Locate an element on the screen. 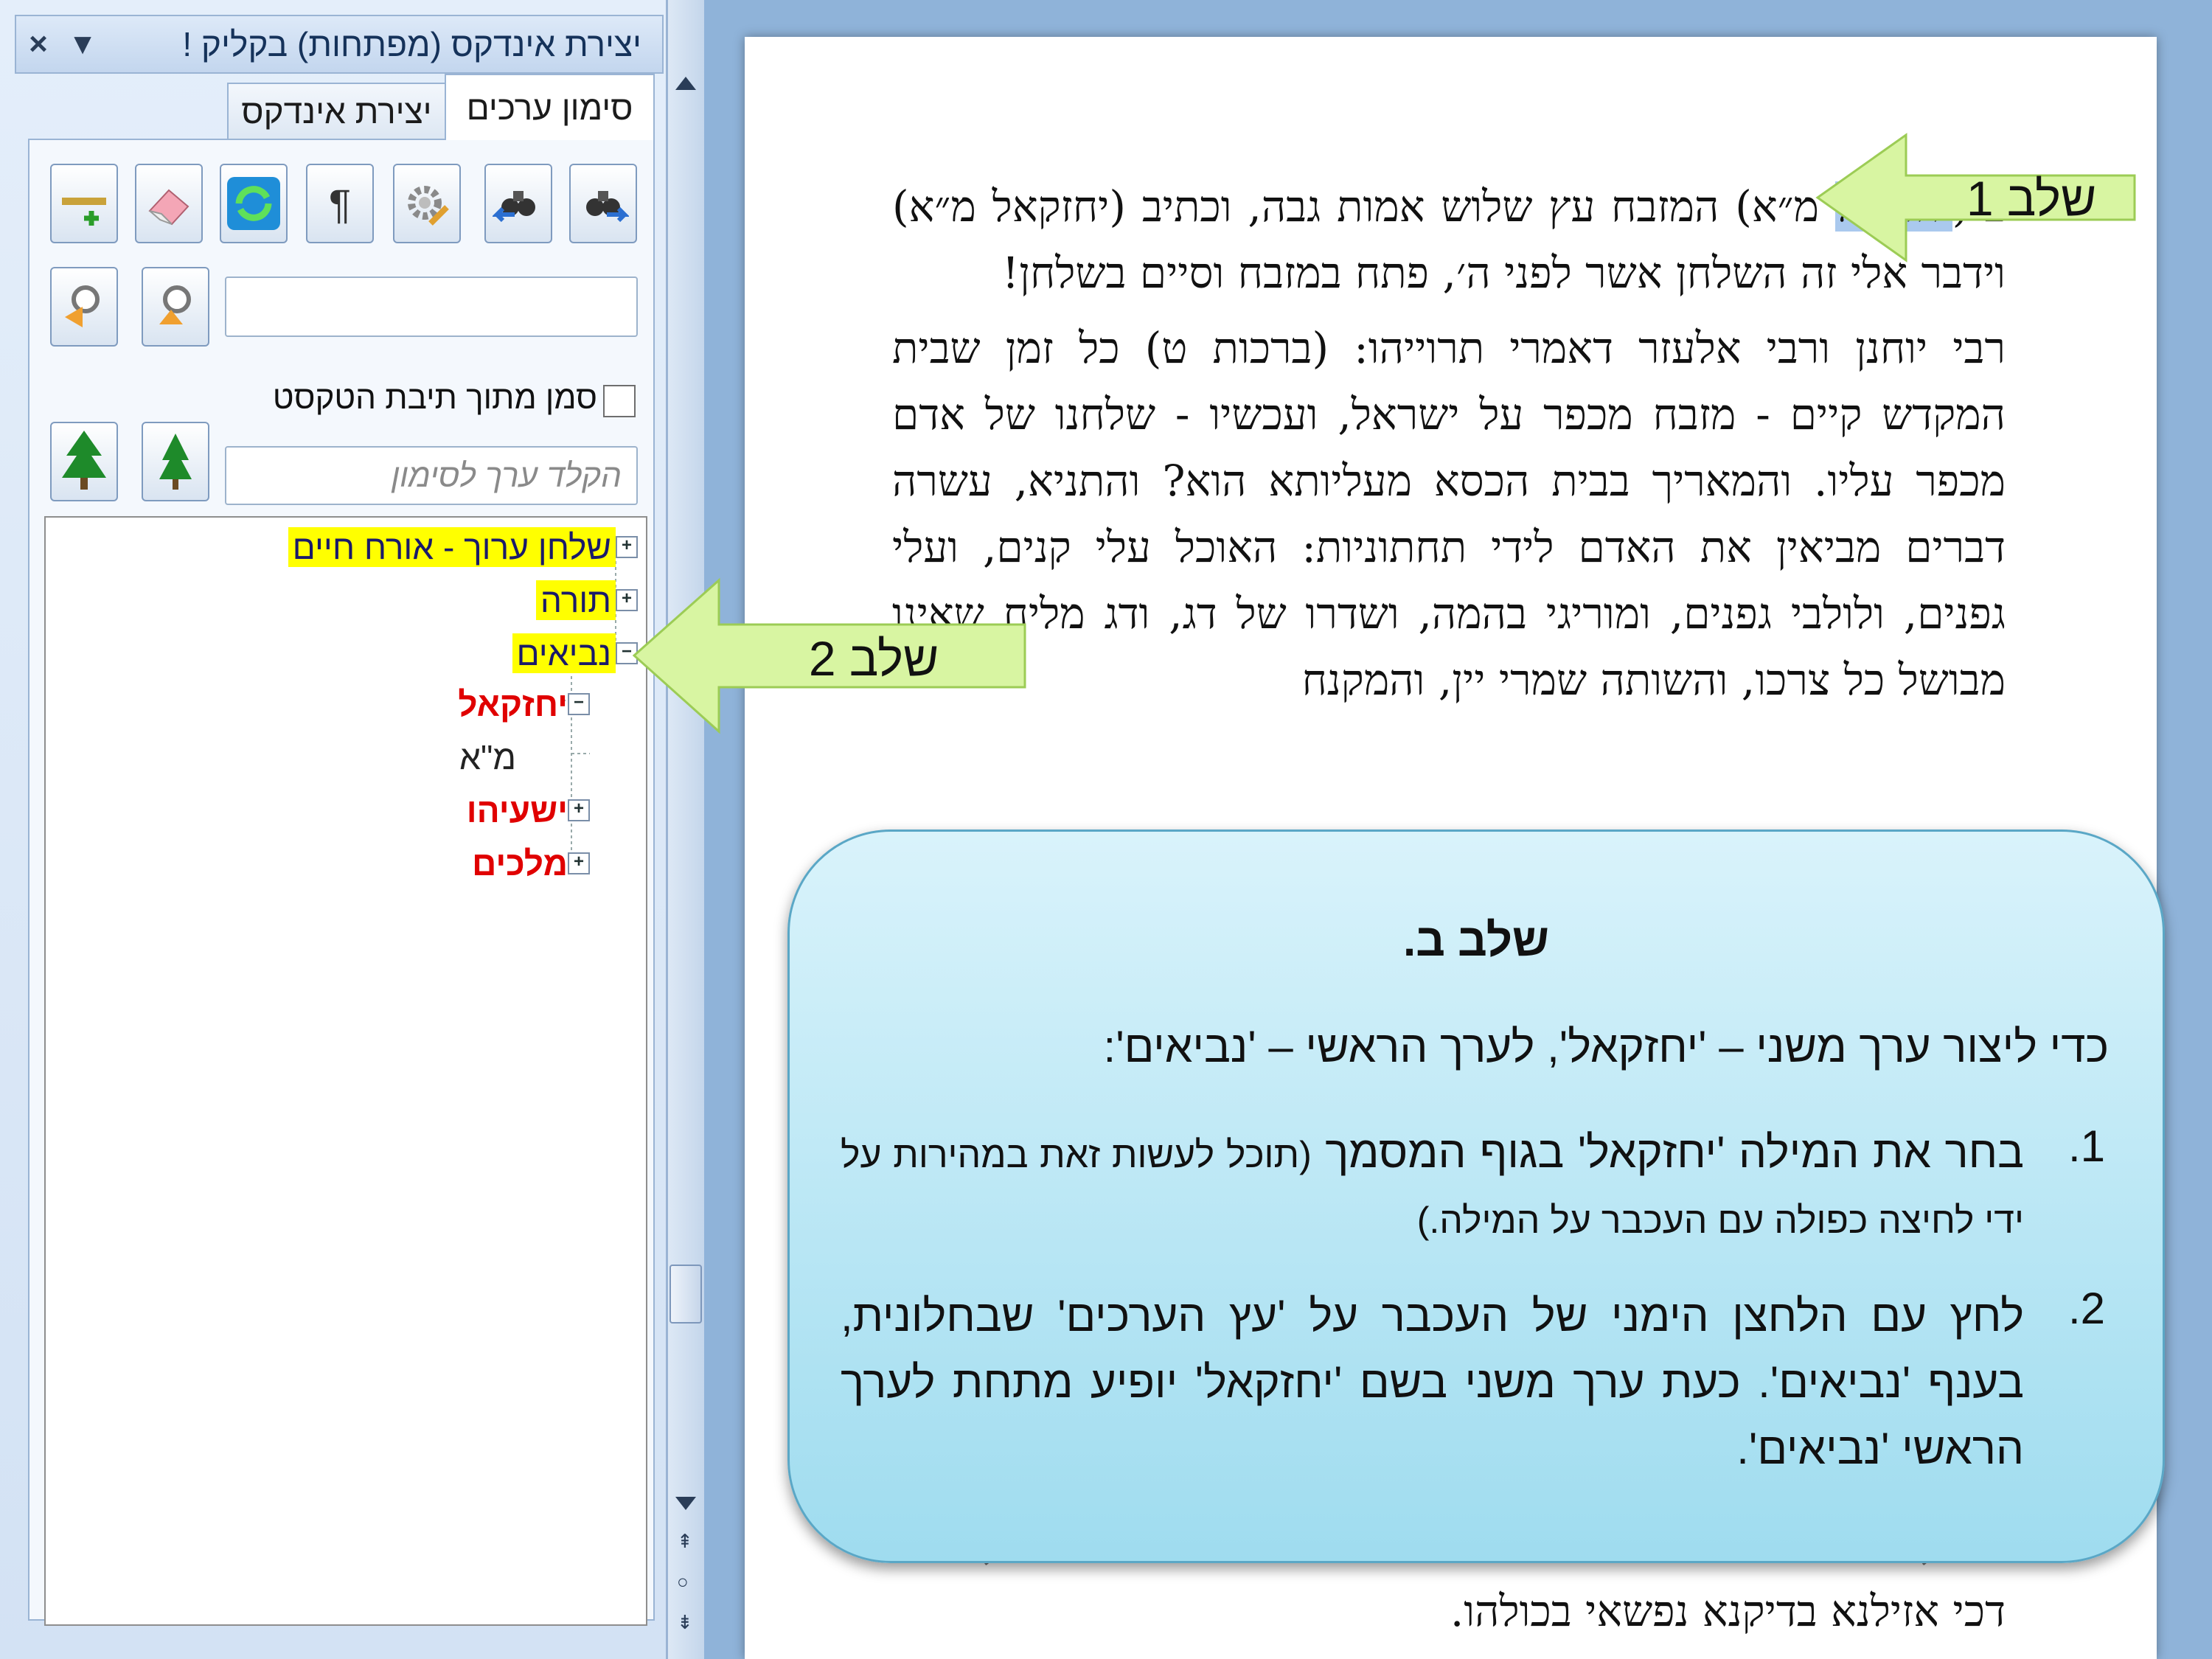  browse-object-icon: ○ is located at coordinates (686, 1582).